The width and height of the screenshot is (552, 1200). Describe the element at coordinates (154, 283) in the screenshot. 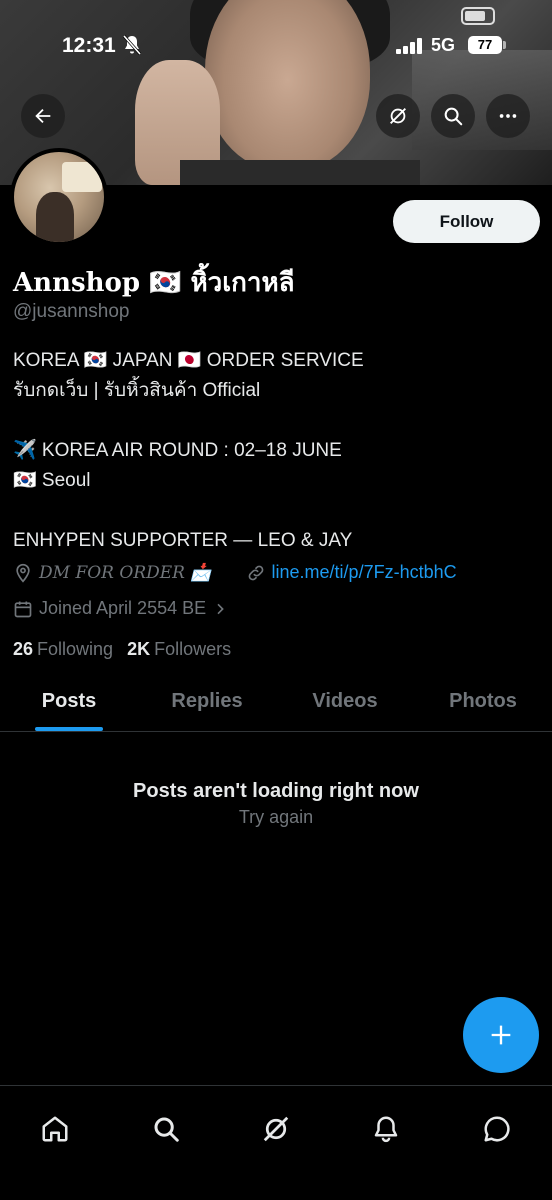

I see `profile-name: Annshop 🇰🇷 หิ้วเกาหลี` at that location.